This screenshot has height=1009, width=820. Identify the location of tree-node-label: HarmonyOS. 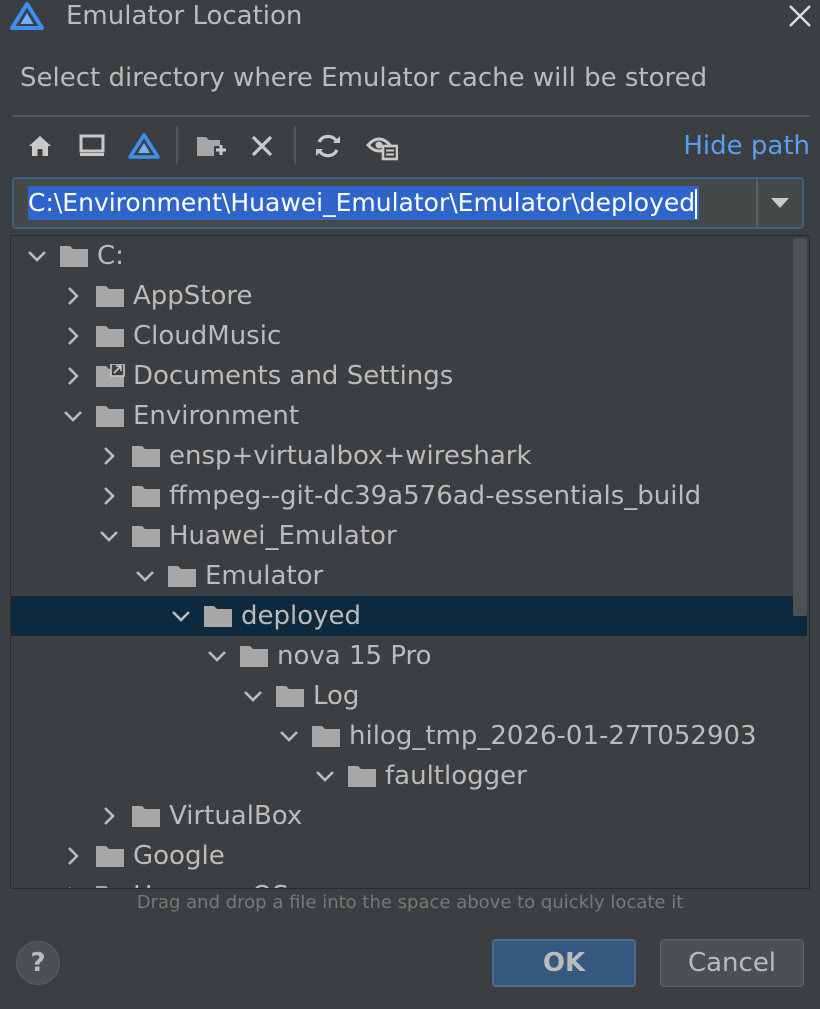
(211, 883).